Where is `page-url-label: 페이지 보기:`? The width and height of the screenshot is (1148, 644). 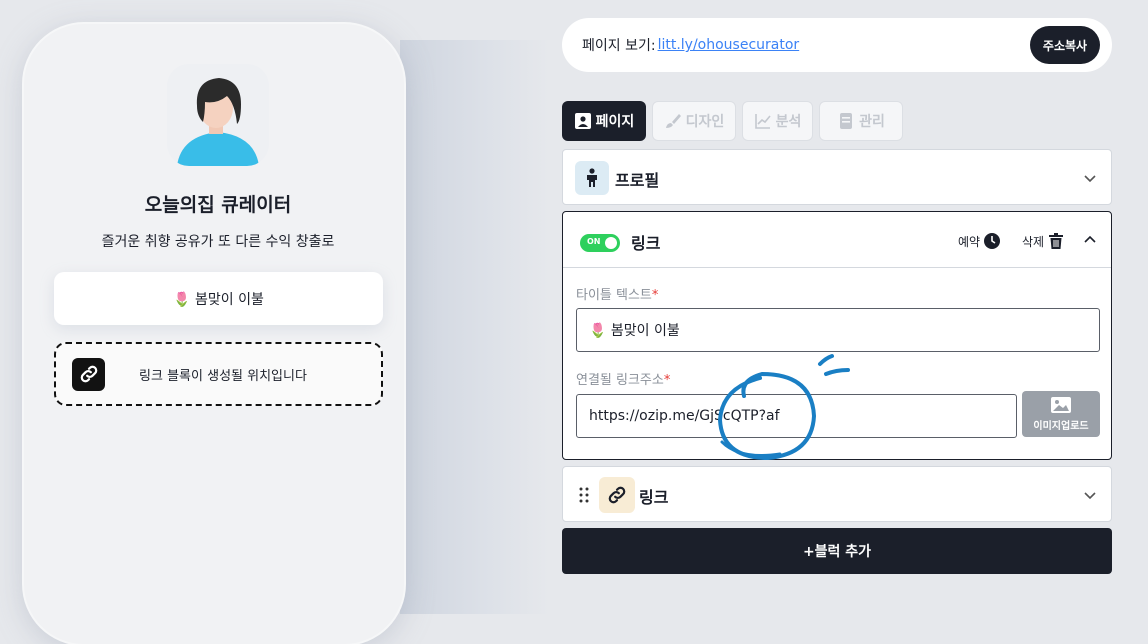 page-url-label: 페이지 보기: is located at coordinates (619, 46).